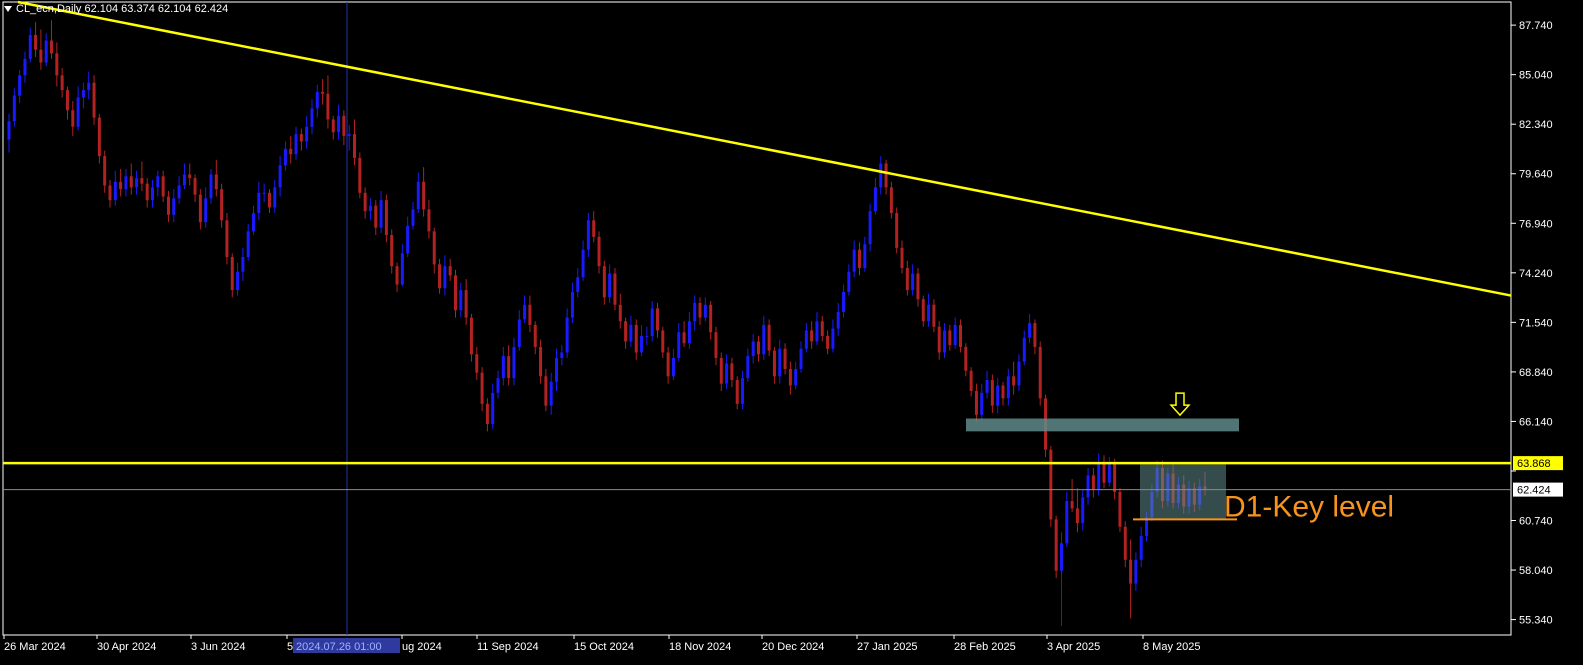 This screenshot has height=665, width=1583. What do you see at coordinates (218, 647) in the screenshot?
I see `x-tick-label: 3 Jun 2024` at bounding box center [218, 647].